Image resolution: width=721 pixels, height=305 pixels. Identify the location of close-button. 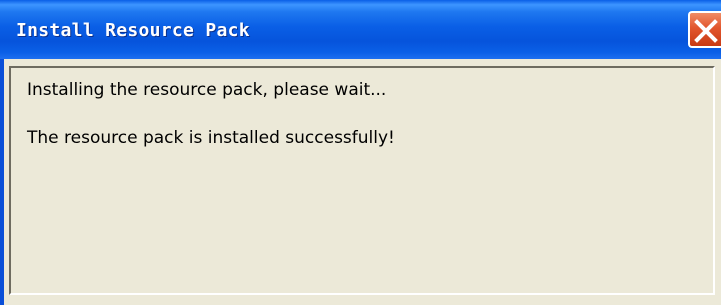
(704, 29).